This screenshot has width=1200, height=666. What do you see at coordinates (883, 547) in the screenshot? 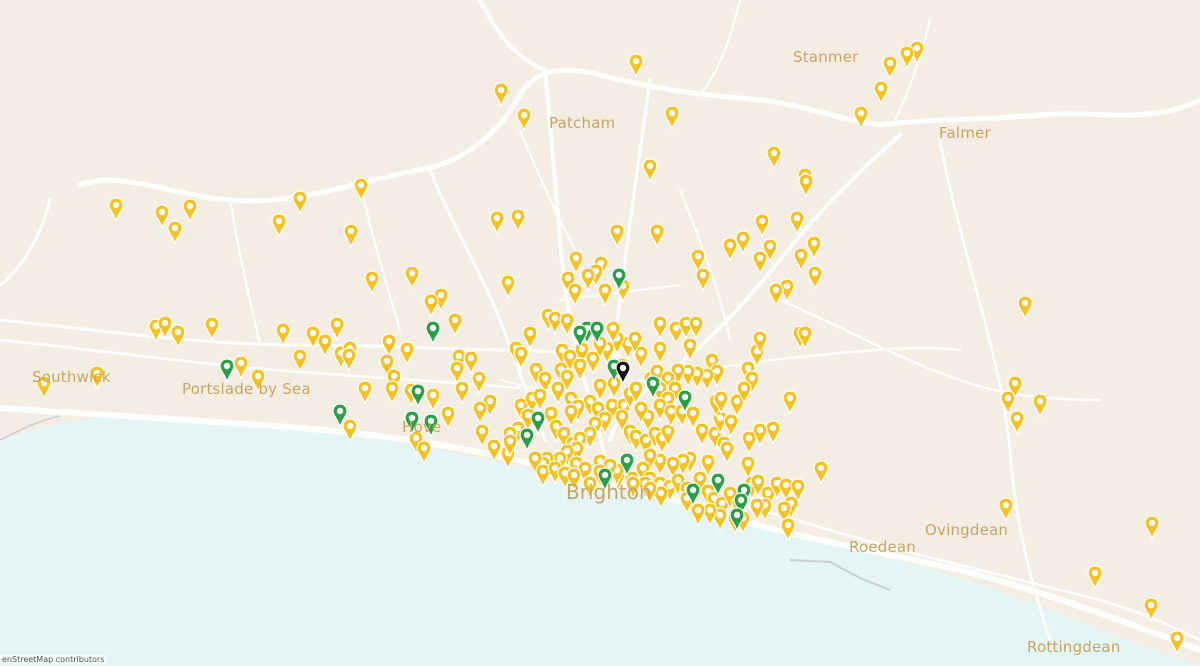
I see `place-label-roedean: Roedean` at bounding box center [883, 547].